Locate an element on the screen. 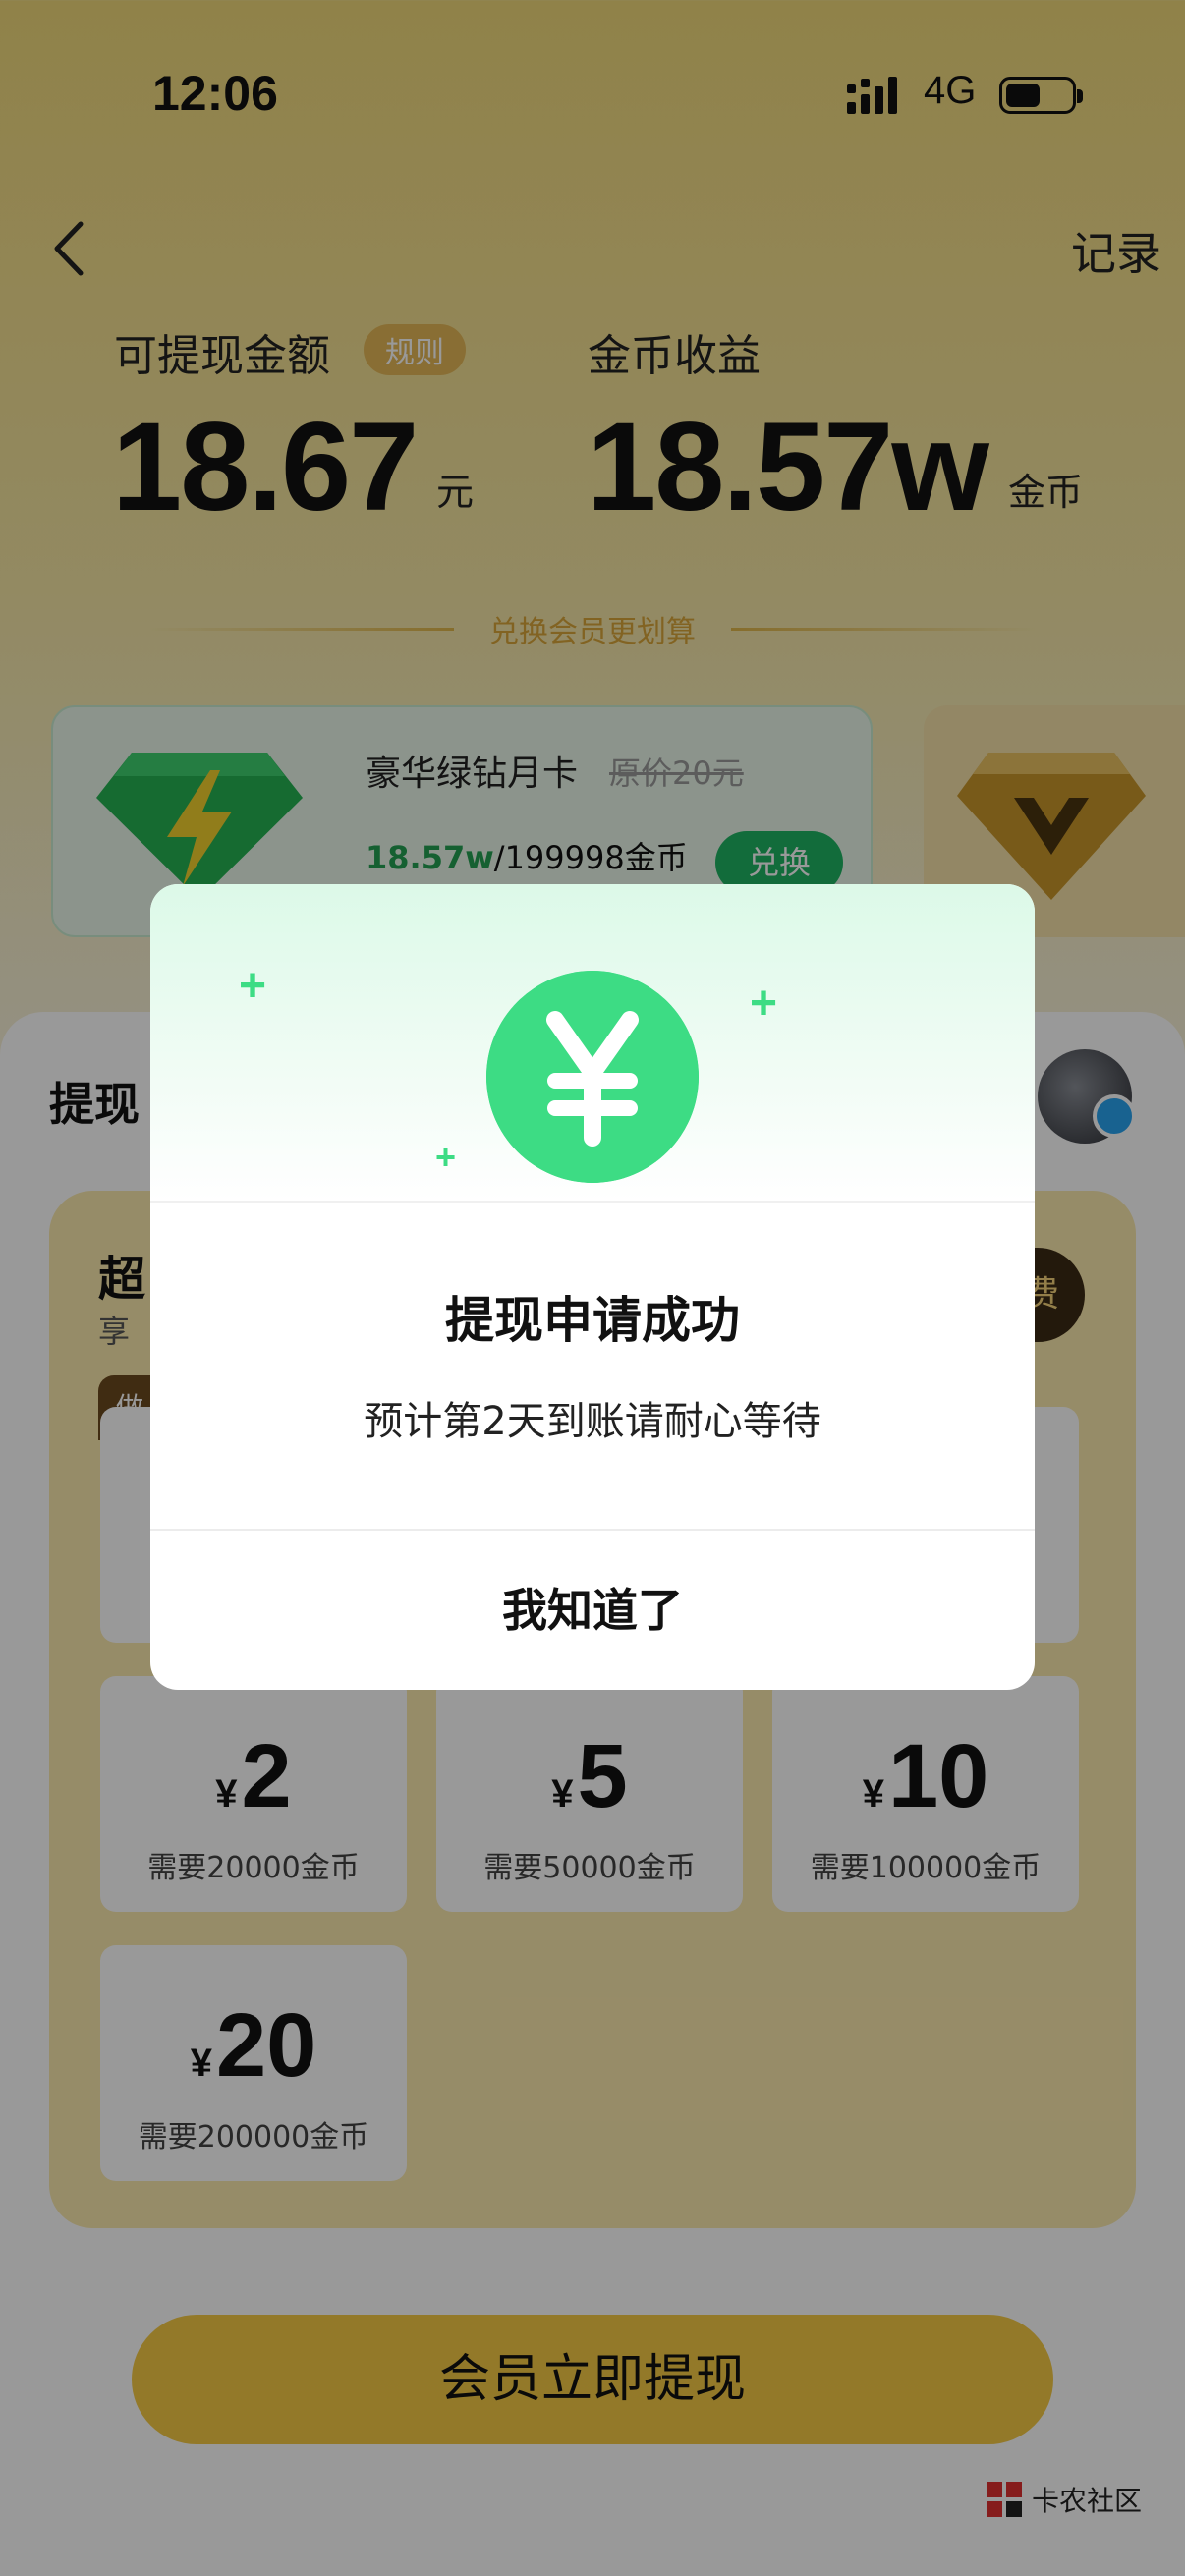  yuan-coin-icon is located at coordinates (592, 1077).